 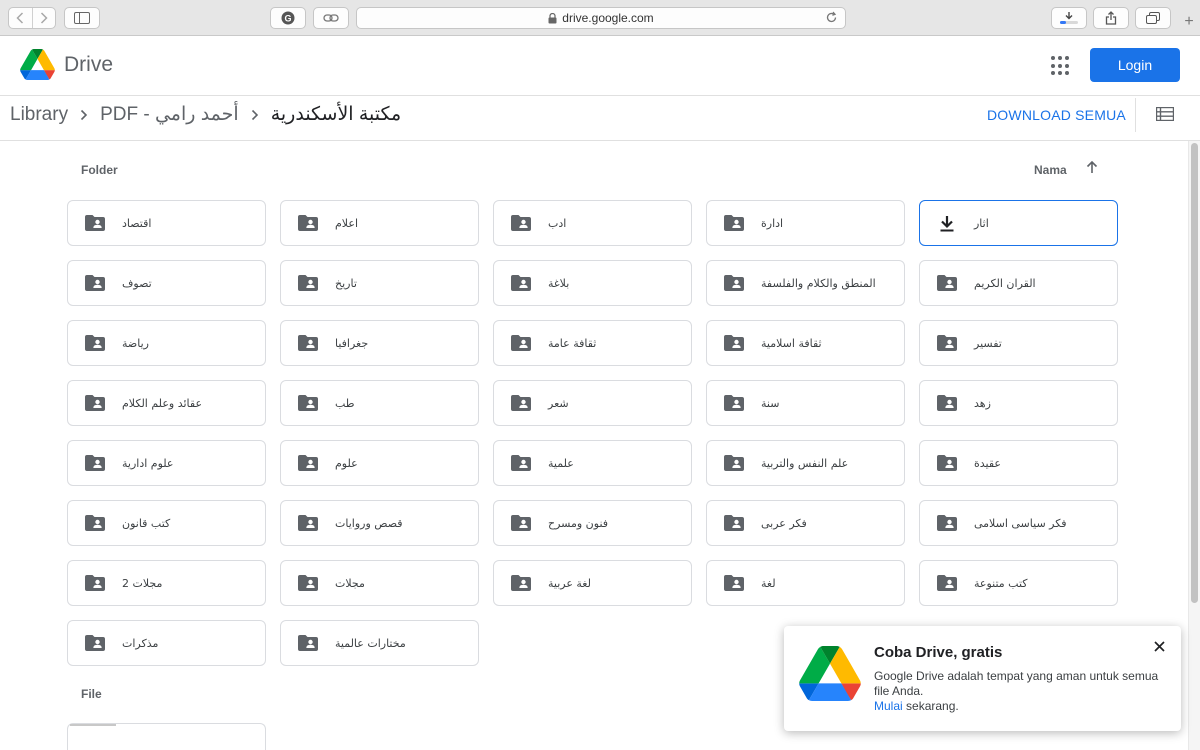 I want to click on folder-card: سنة, so click(x=805, y=403).